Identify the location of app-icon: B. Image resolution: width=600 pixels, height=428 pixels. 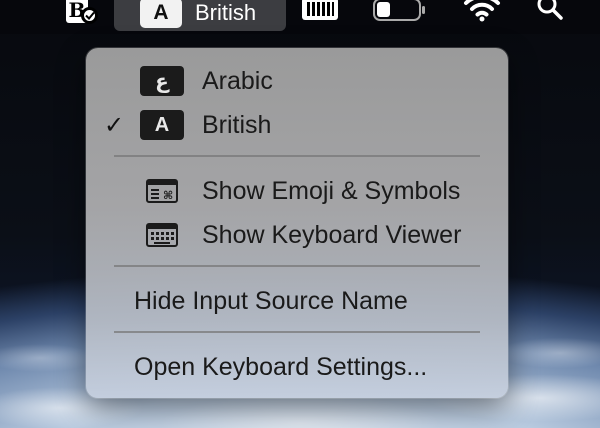
(82, 13).